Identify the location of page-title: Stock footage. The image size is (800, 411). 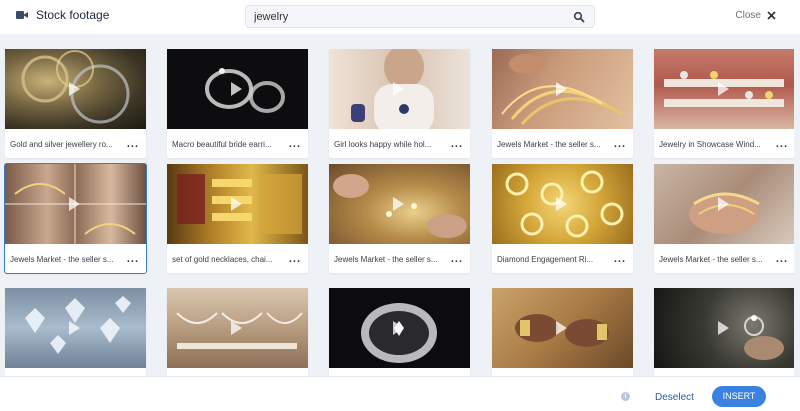
(73, 15).